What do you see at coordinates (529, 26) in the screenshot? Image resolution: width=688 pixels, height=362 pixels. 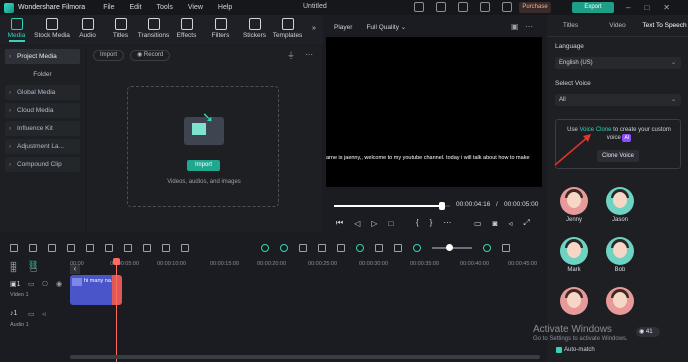 I see `player-more-icon: ⋯` at bounding box center [529, 26].